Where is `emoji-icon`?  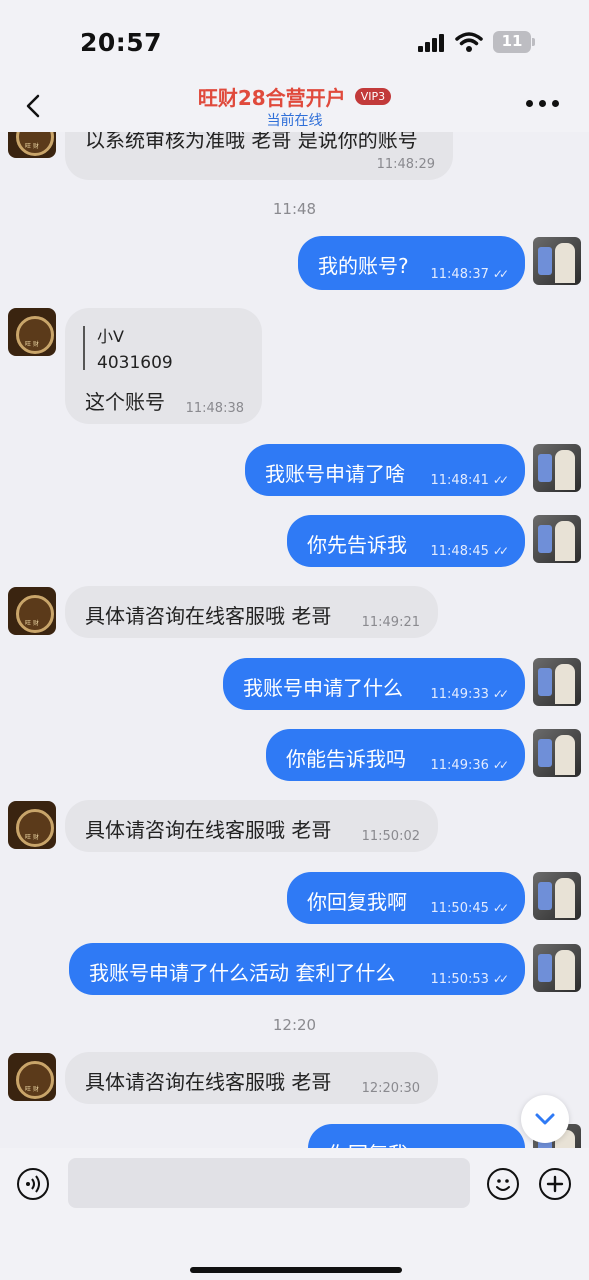 emoji-icon is located at coordinates (503, 1184).